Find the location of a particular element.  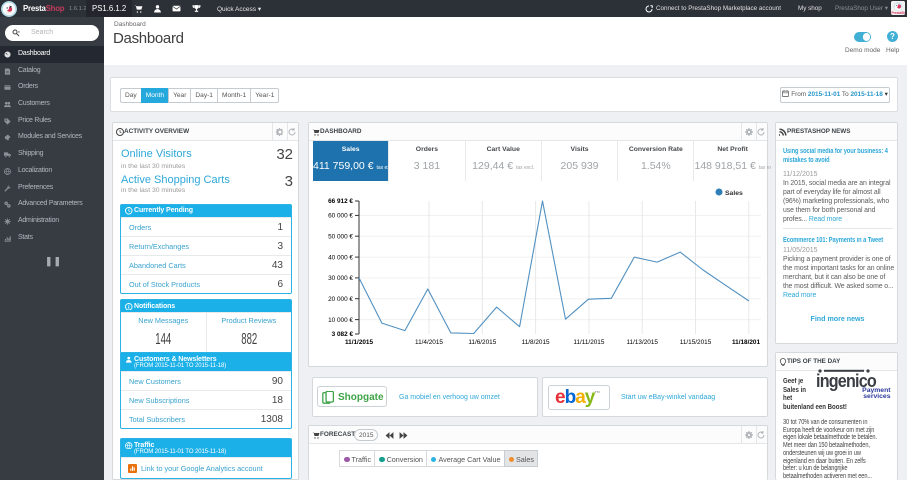

svg-text: 11/6/2015 is located at coordinates (482, 342).